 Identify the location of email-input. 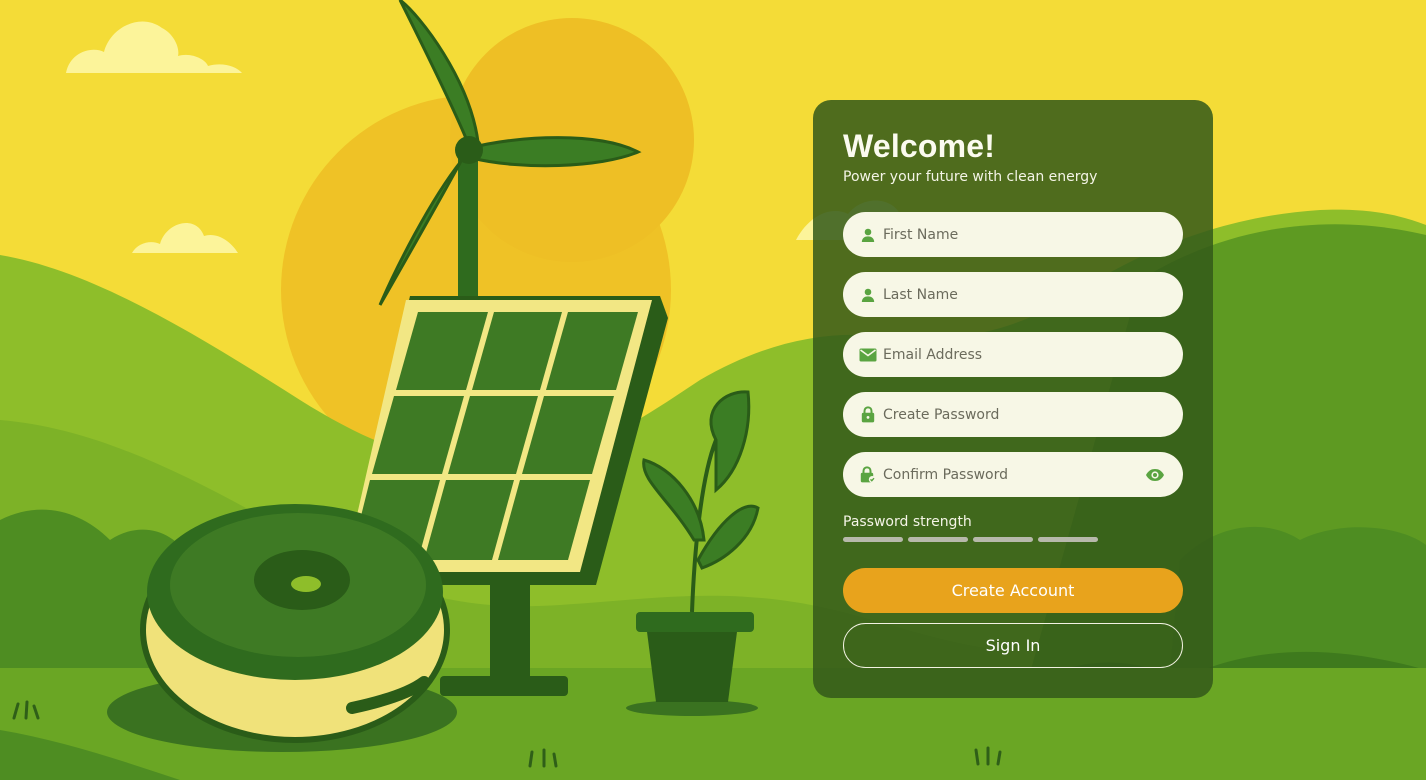
(1025, 354).